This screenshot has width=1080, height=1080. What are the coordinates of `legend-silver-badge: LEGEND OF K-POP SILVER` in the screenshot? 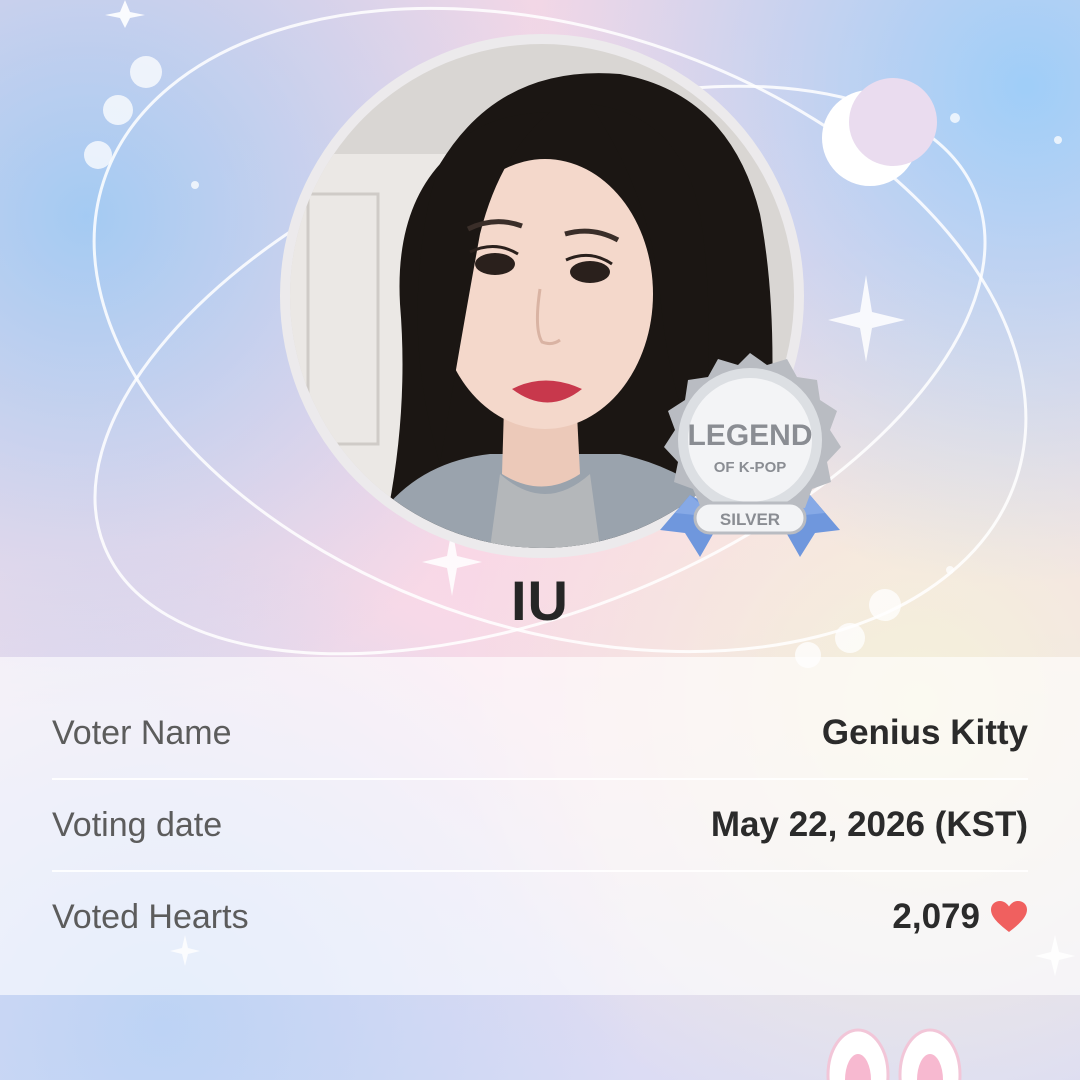 It's located at (750, 455).